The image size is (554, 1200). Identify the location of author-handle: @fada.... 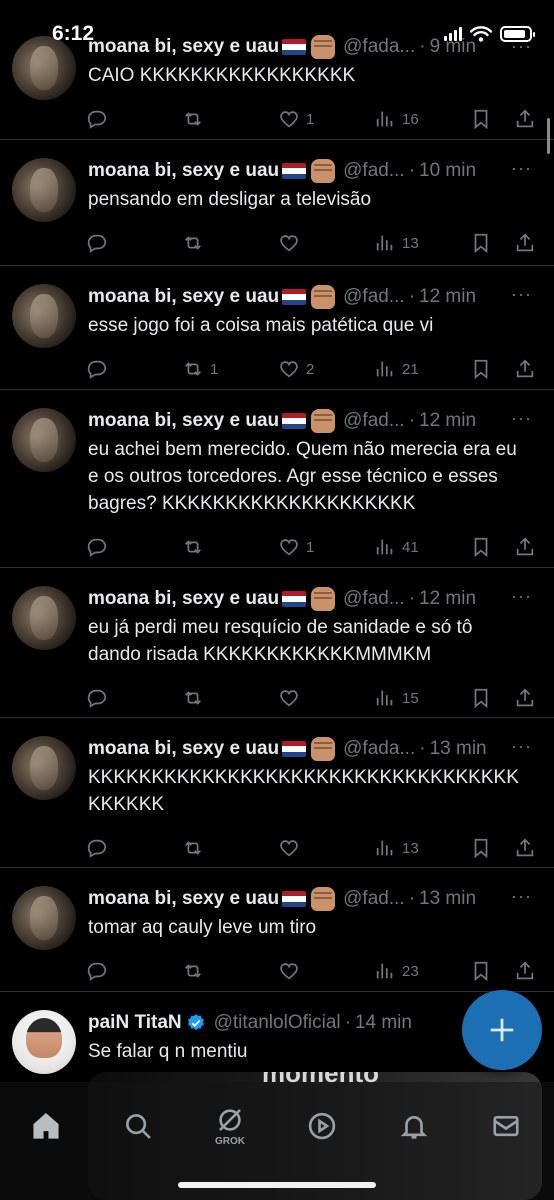
(379, 749).